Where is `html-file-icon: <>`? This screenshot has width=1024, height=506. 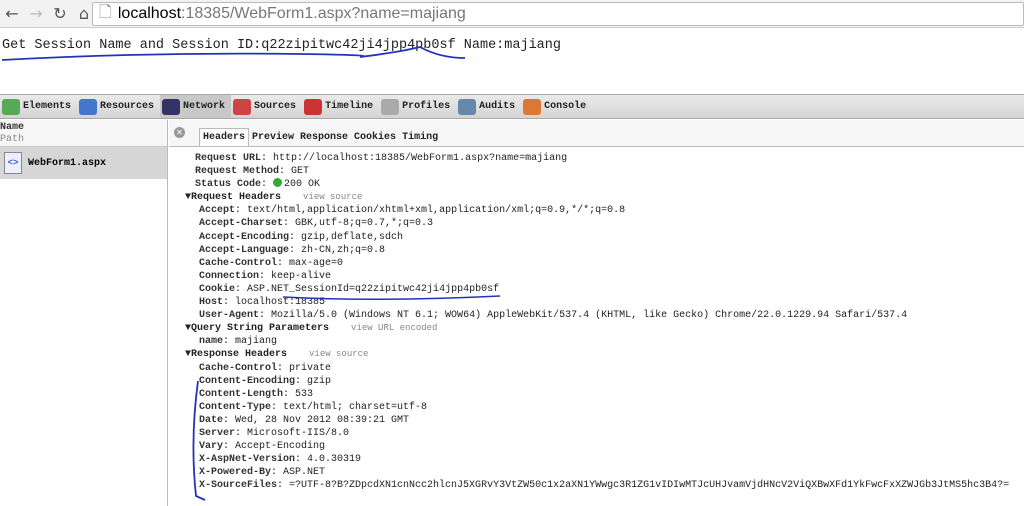 html-file-icon: <> is located at coordinates (13, 163).